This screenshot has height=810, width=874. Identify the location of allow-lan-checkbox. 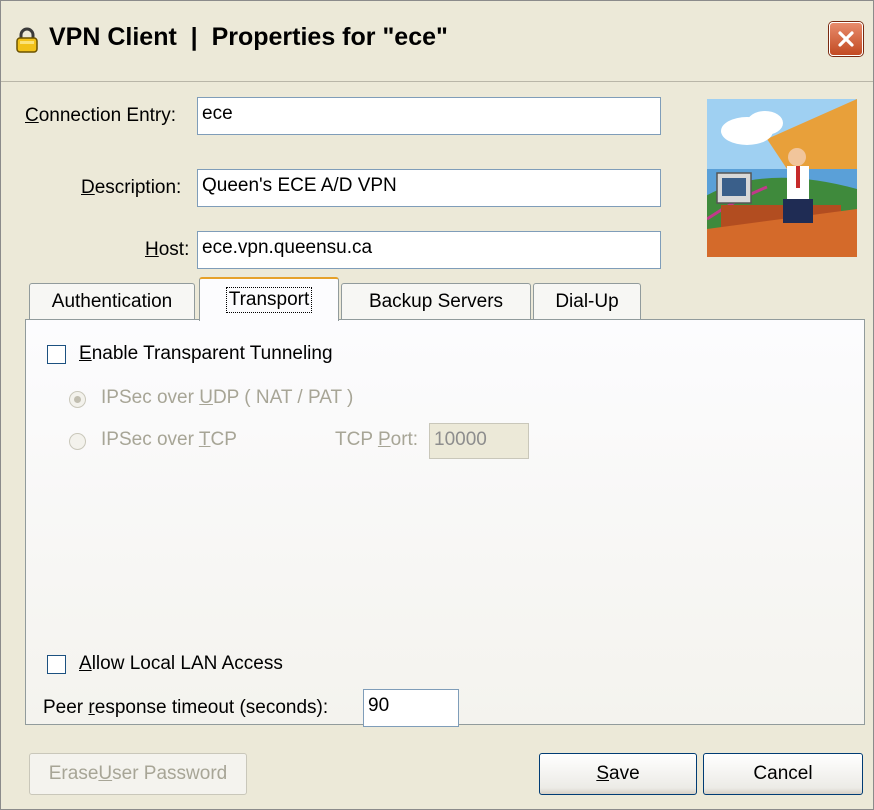
(56, 664).